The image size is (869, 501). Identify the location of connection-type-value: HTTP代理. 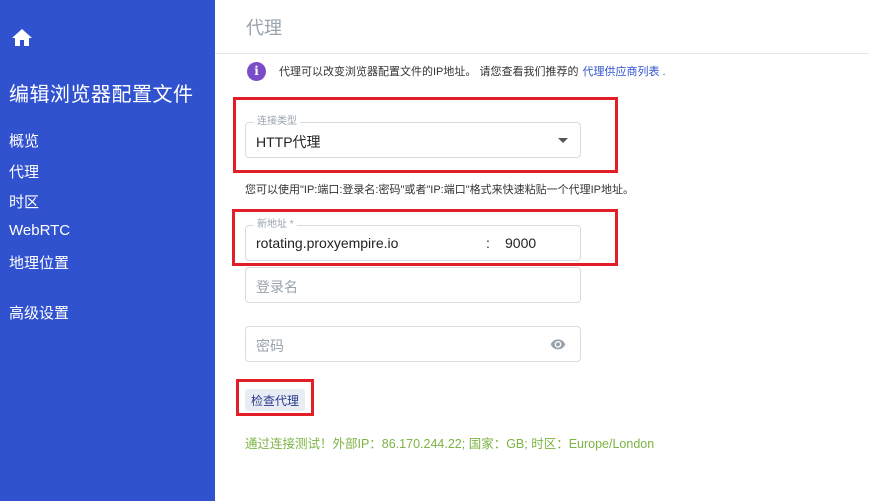
(288, 142).